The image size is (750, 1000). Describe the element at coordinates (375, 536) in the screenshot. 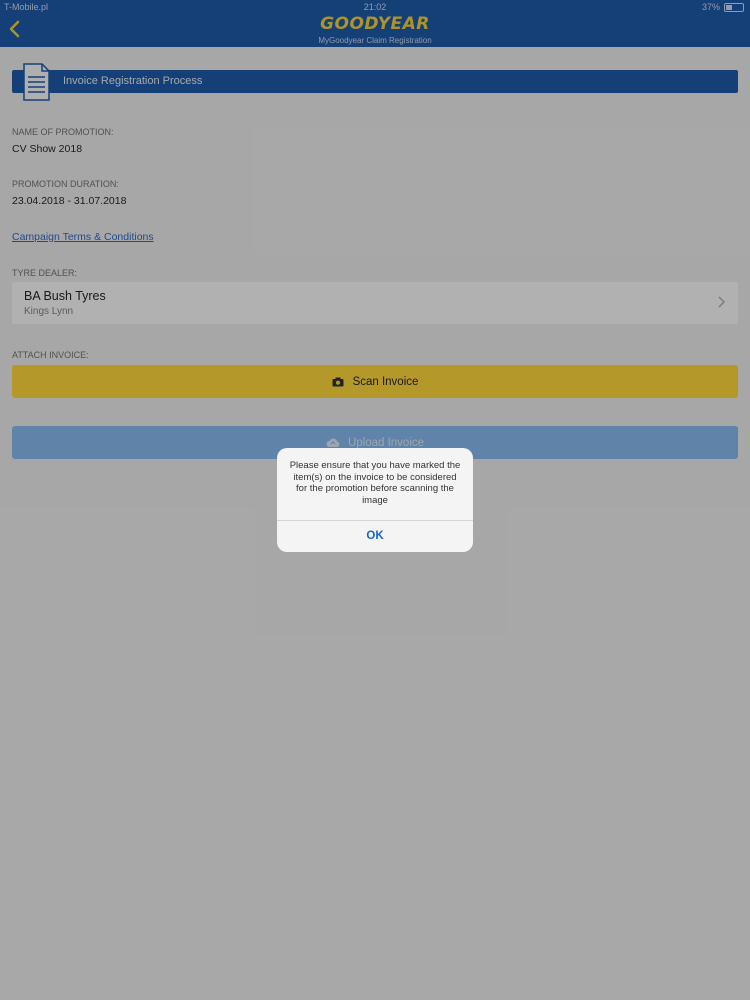

I see `alert-ok-button: OK` at that location.